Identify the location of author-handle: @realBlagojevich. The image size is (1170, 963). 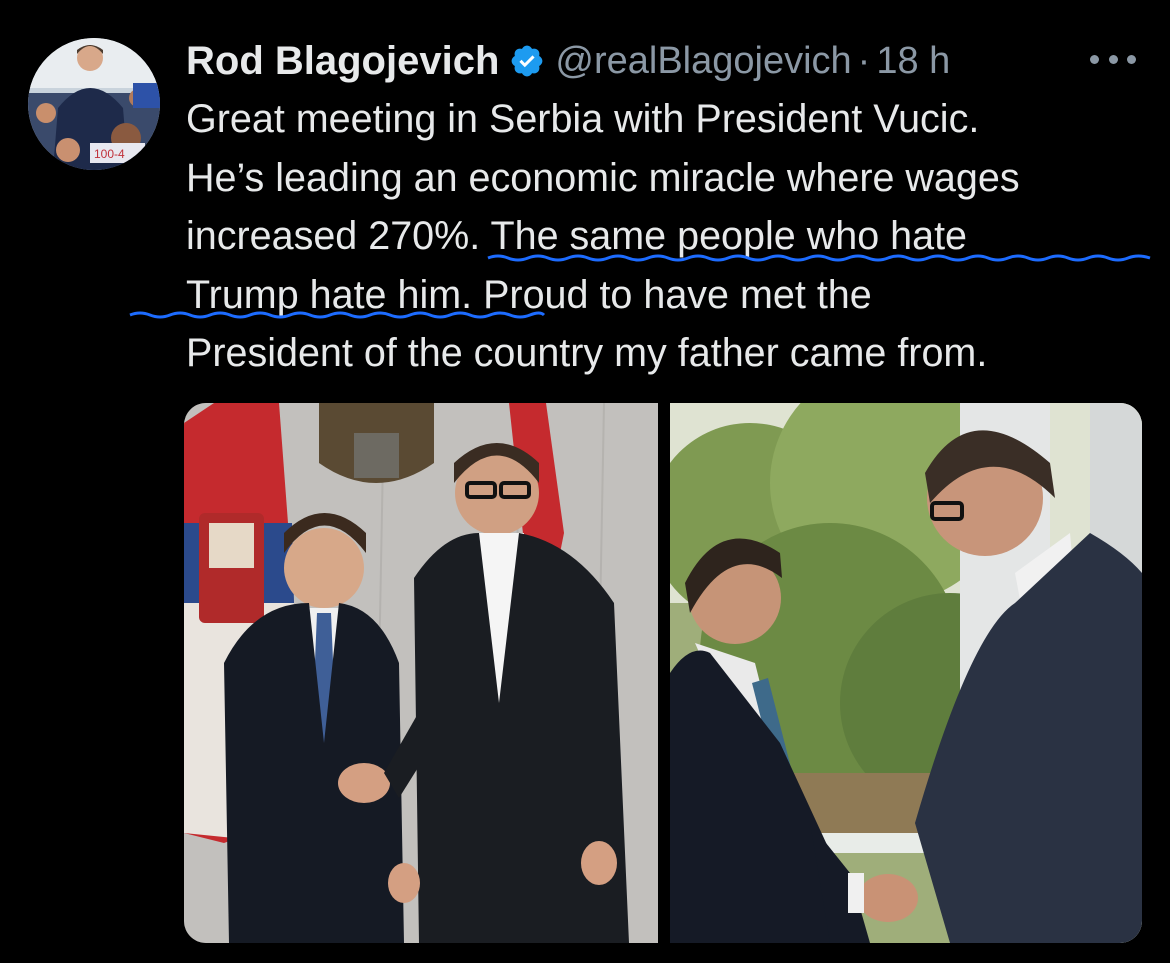
(703, 61).